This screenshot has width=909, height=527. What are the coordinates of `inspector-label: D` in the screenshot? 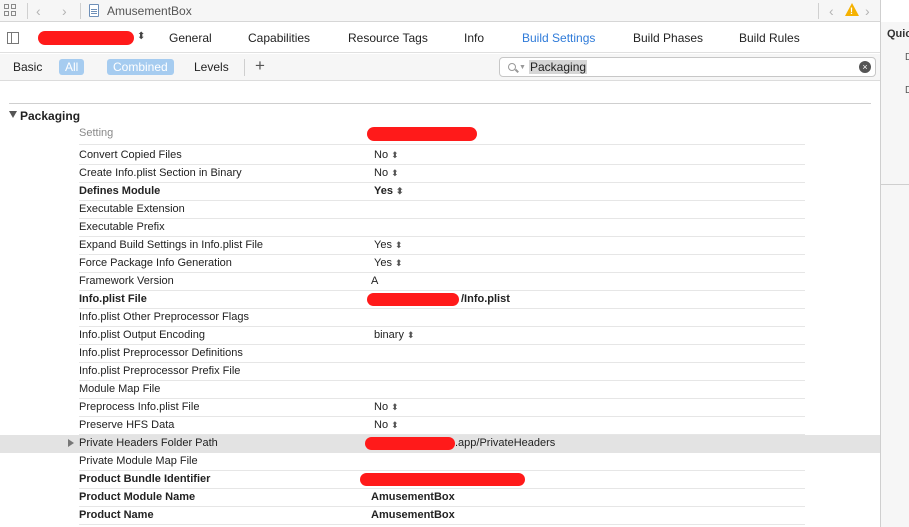 It's located at (907, 90).